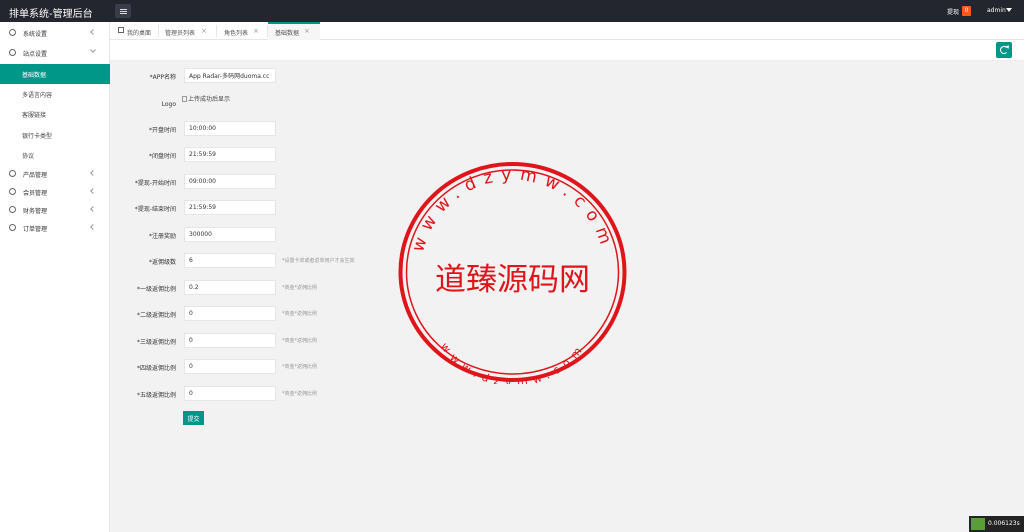 This screenshot has height=532, width=1024. What do you see at coordinates (35, 175) in the screenshot?
I see `sidebar-item-label: 产品管理` at bounding box center [35, 175].